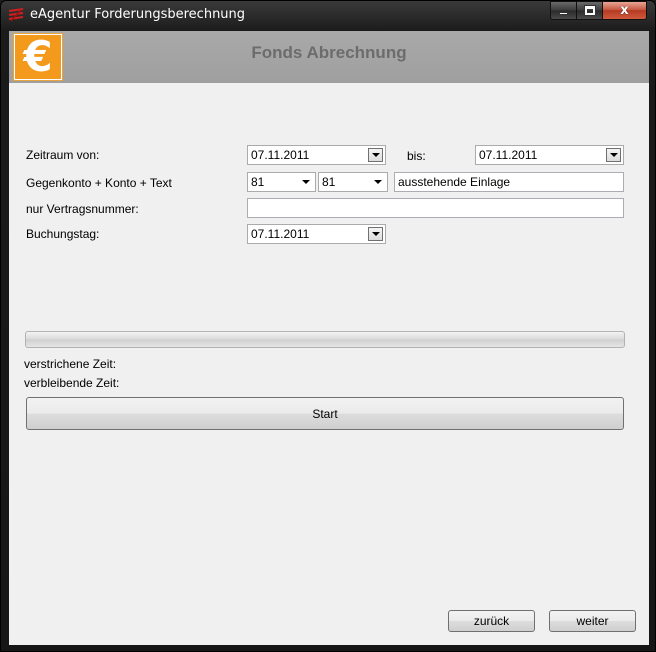 The width and height of the screenshot is (656, 652). What do you see at coordinates (316, 155) in the screenshot?
I see `from-date-picker: 07.11.2011` at bounding box center [316, 155].